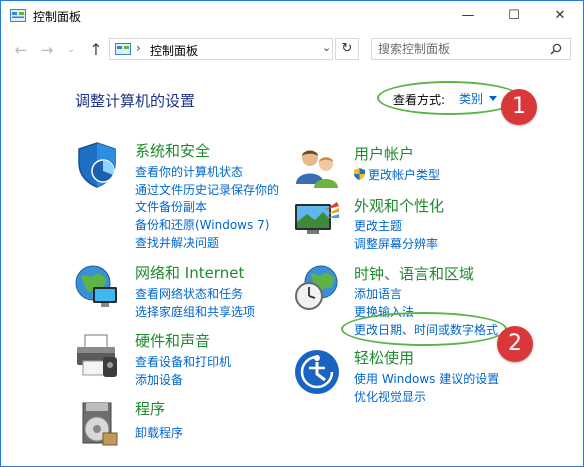 This screenshot has width=584, height=467. What do you see at coordinates (172, 340) in the screenshot?
I see `category-title-hardware: 硬件和声音` at bounding box center [172, 340].